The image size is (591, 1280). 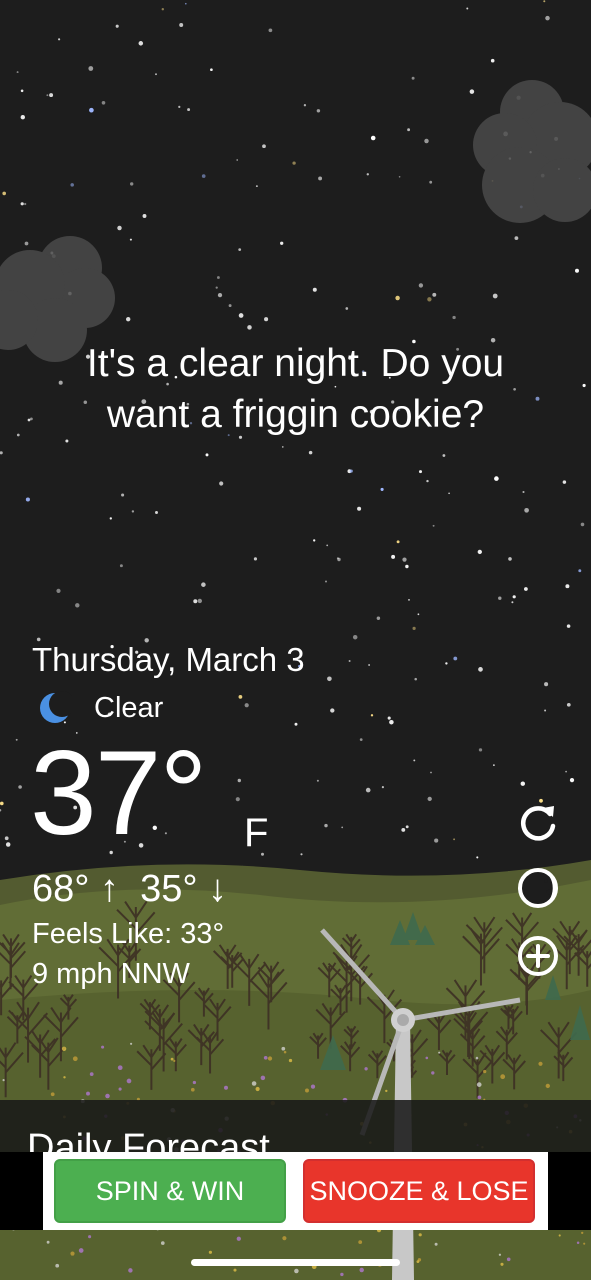 I want to click on home-indicator, so click(x=295, y=1262).